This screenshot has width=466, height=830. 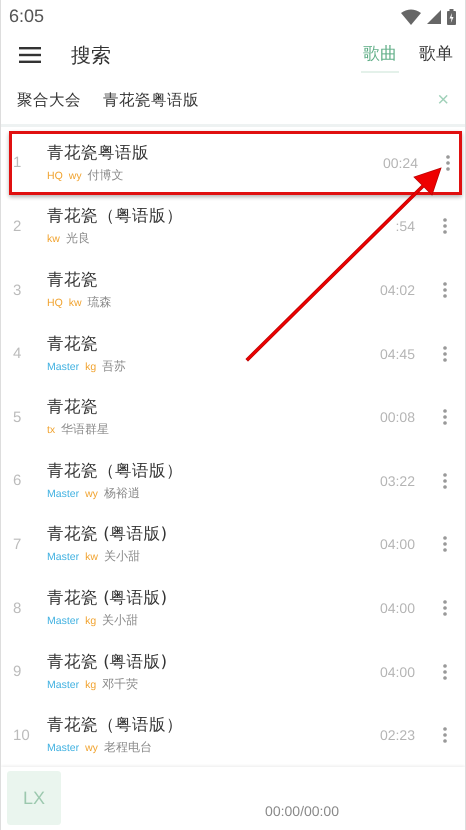 What do you see at coordinates (30, 55) in the screenshot?
I see `menu-icon` at bounding box center [30, 55].